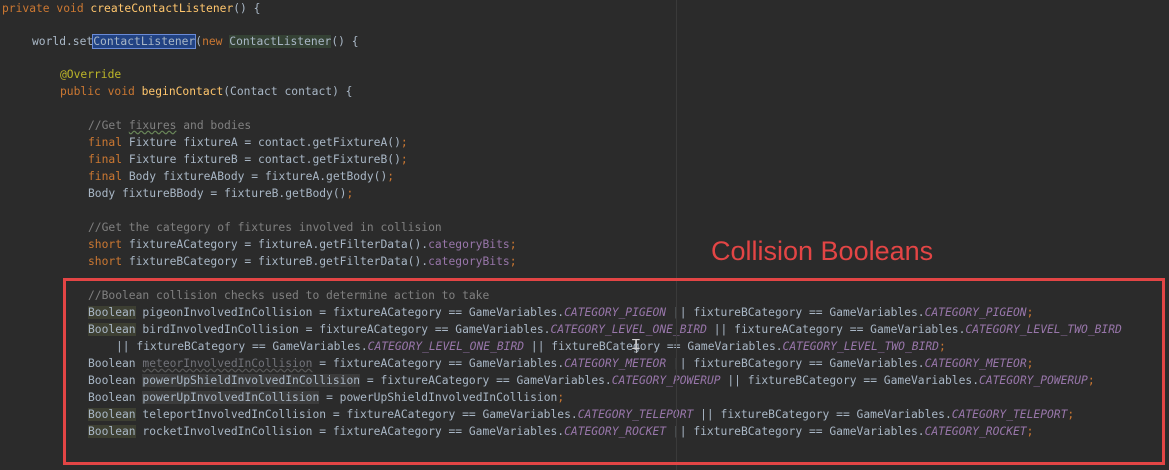 This screenshot has height=470, width=1169. I want to click on code-token: Body fixtureABody = fixtureA.getBody(), so click(258, 176).